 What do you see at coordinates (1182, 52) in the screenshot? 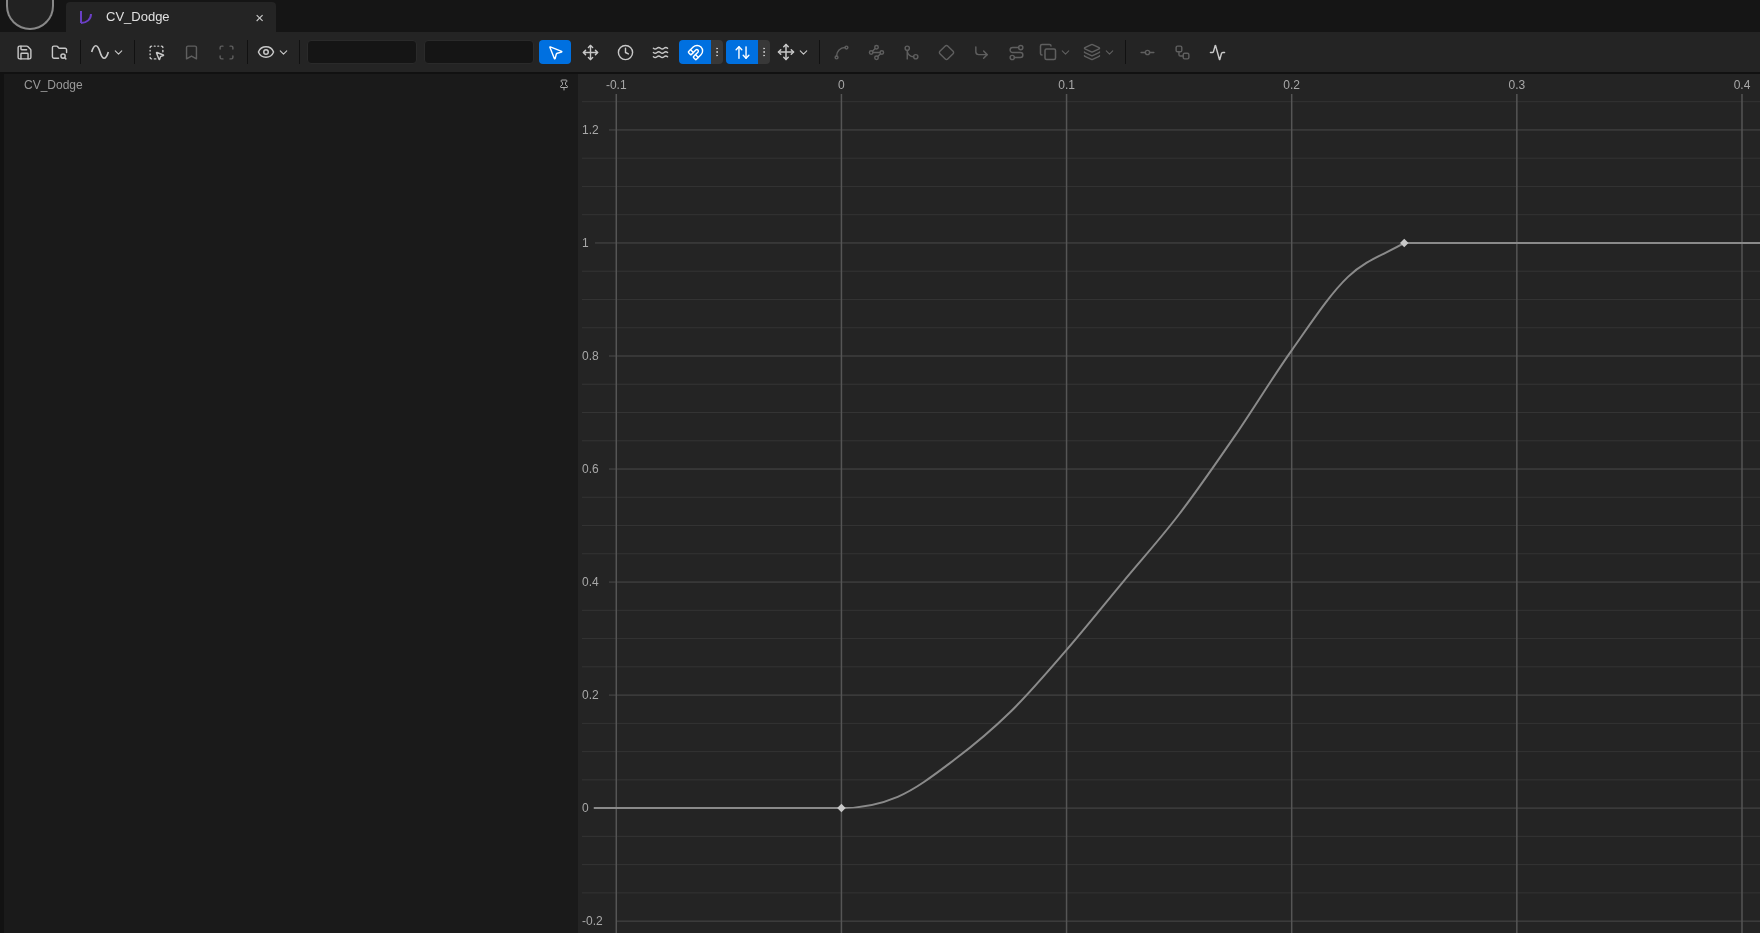
I see `workflow-icon` at bounding box center [1182, 52].